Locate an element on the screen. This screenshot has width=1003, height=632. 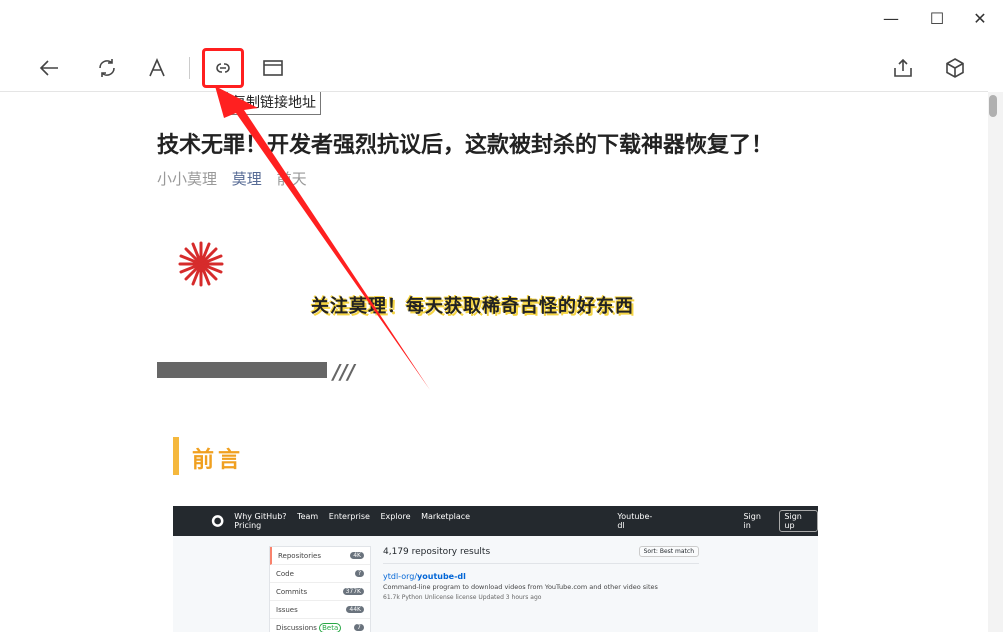
window-button is located at coordinates (273, 68).